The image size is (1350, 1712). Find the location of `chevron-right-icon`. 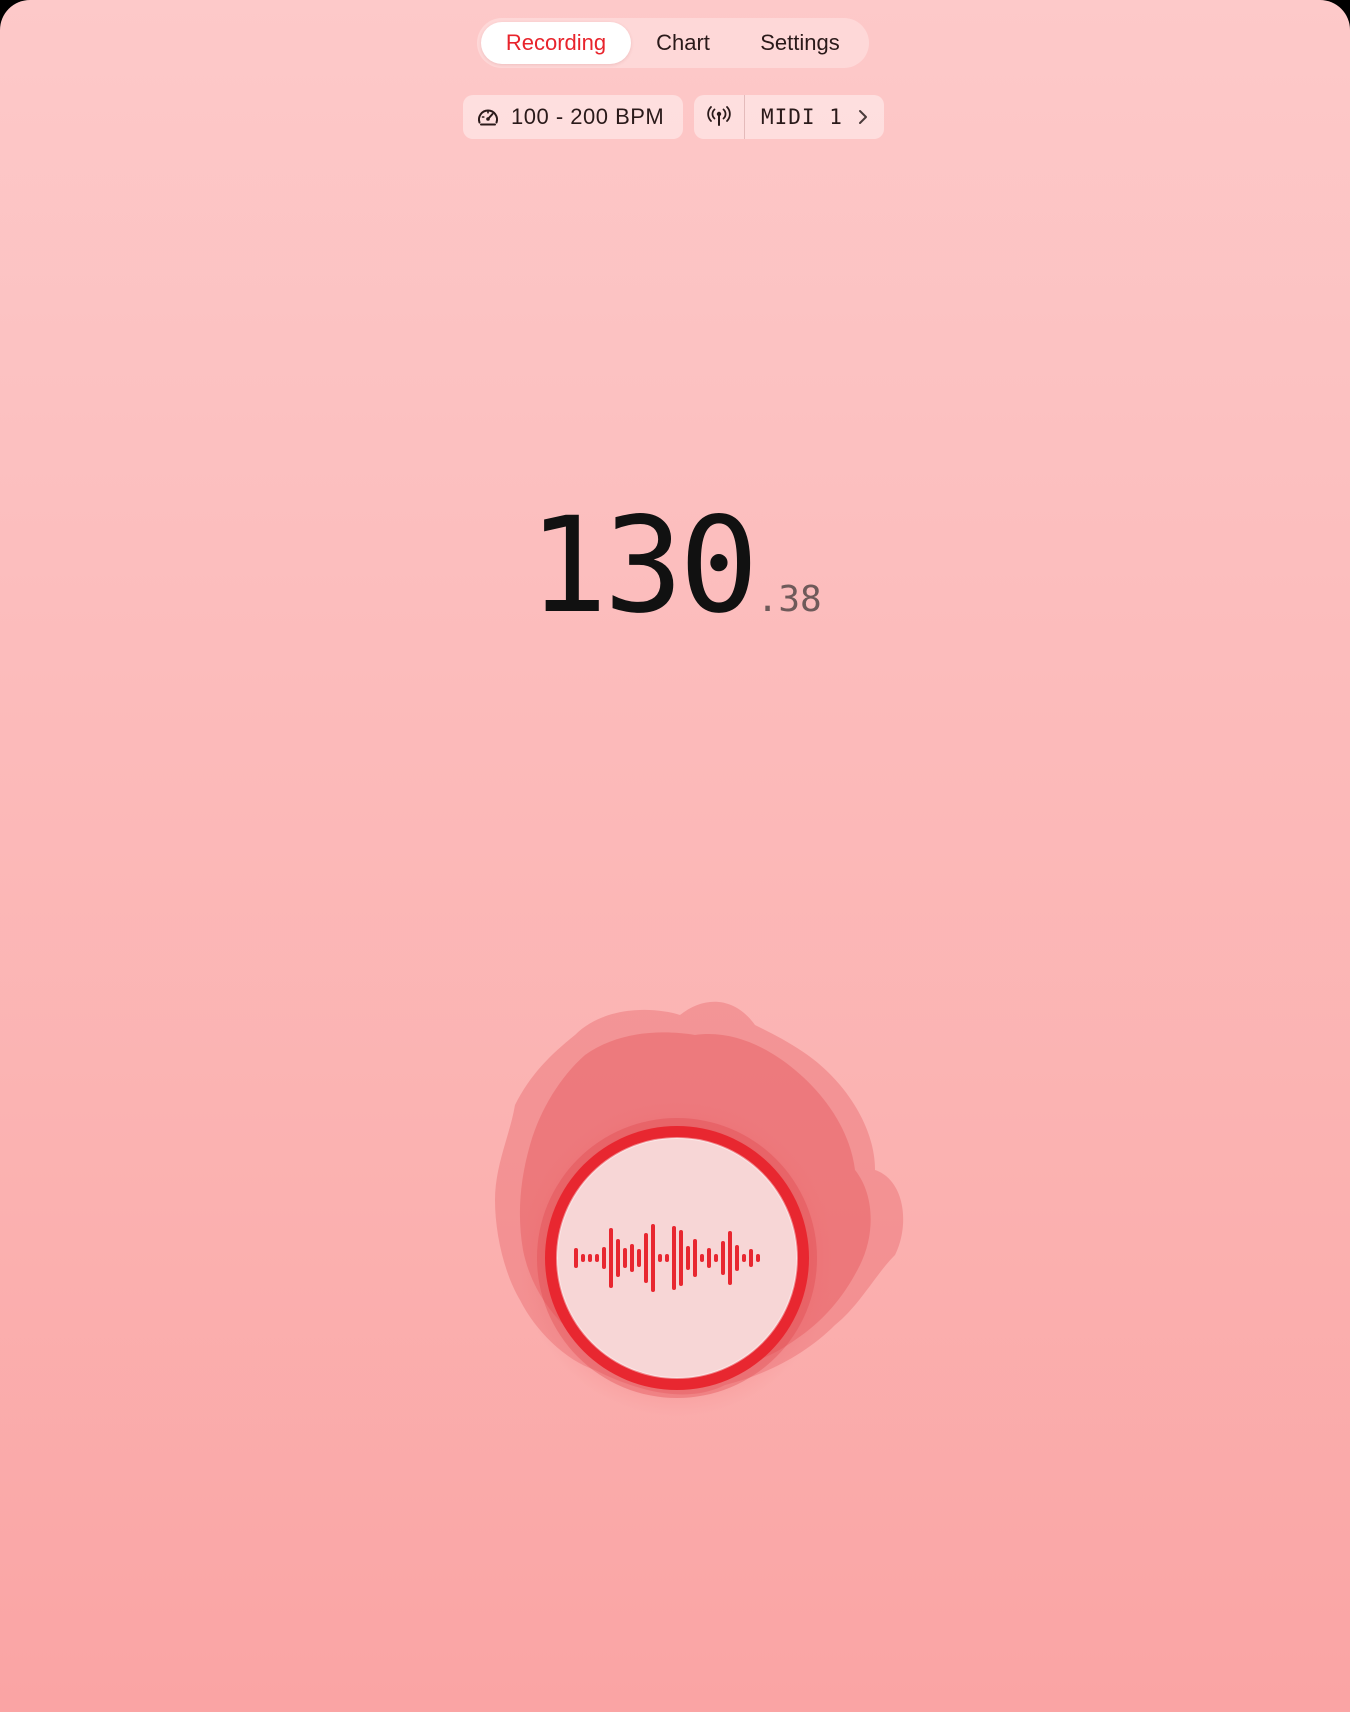

chevron-right-icon is located at coordinates (863, 117).